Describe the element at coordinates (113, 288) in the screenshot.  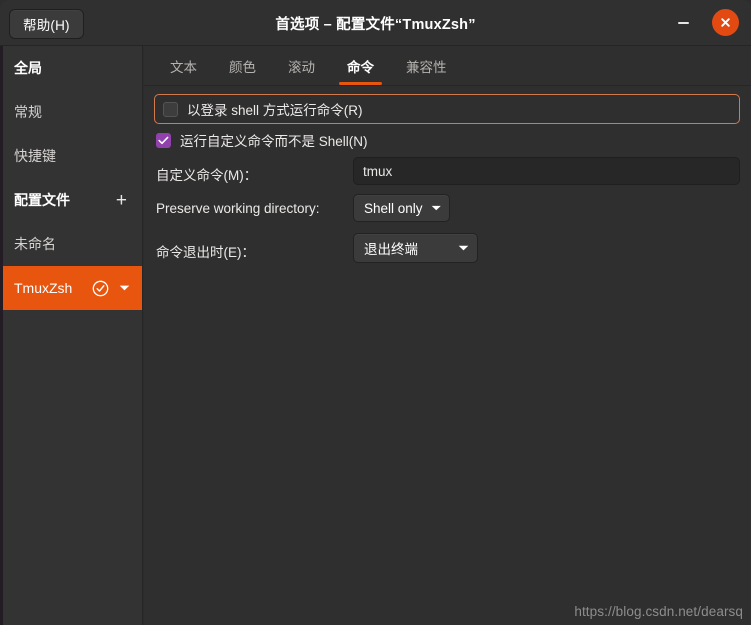
I see `sidebar-item-icons` at that location.